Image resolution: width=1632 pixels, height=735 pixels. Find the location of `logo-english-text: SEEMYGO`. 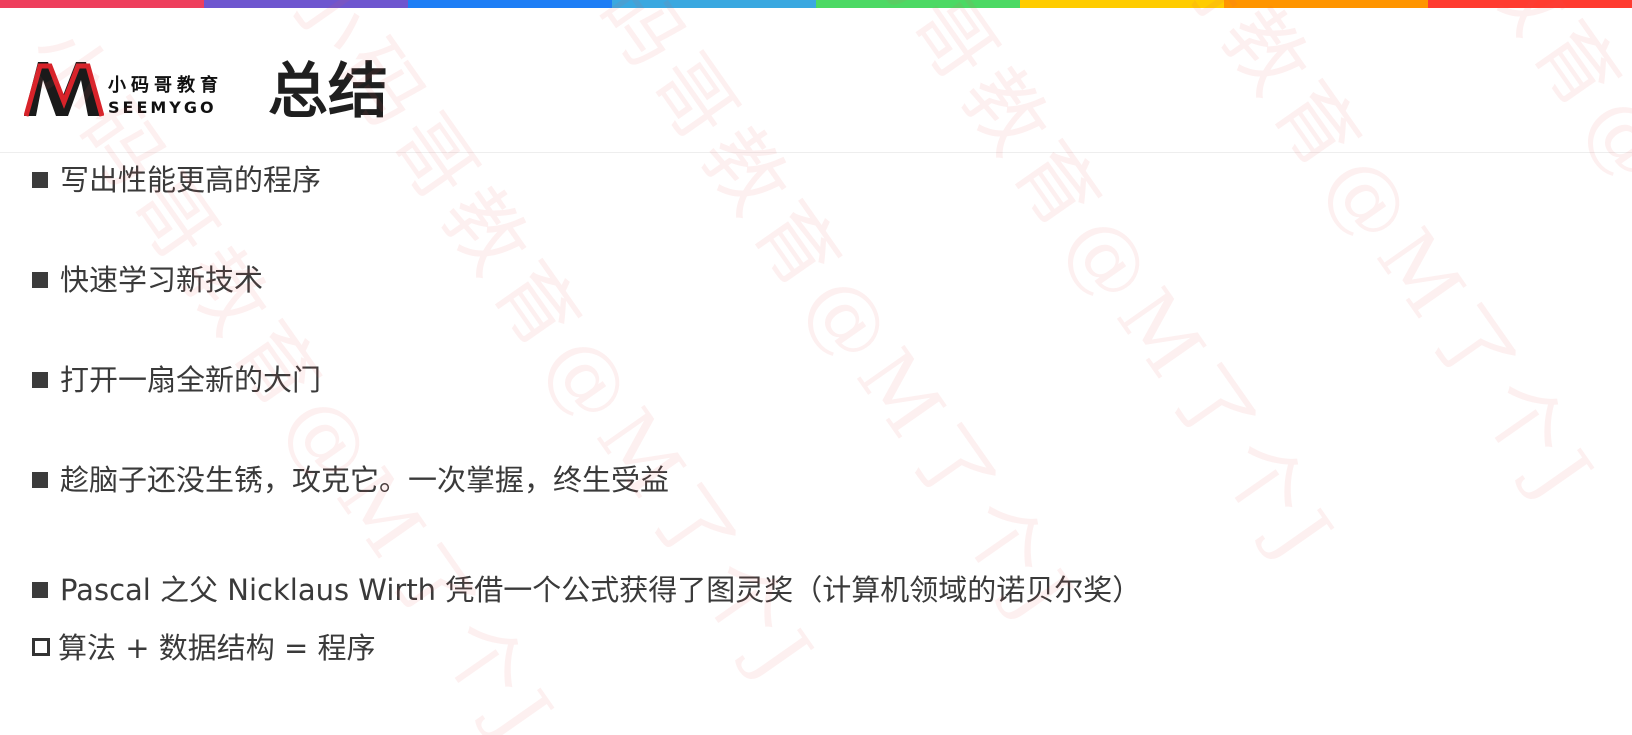

logo-english-text: SEEMYGO is located at coordinates (162, 107).